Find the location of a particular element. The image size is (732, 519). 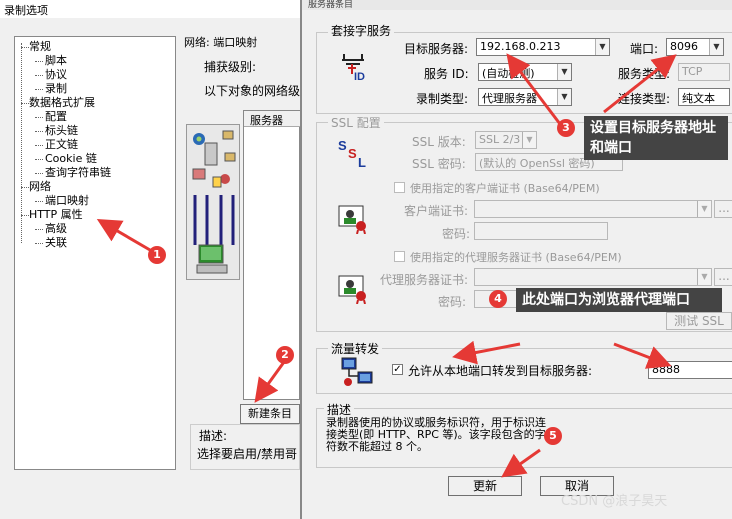

new-entry-button: 新建条目 is located at coordinates (270, 414).